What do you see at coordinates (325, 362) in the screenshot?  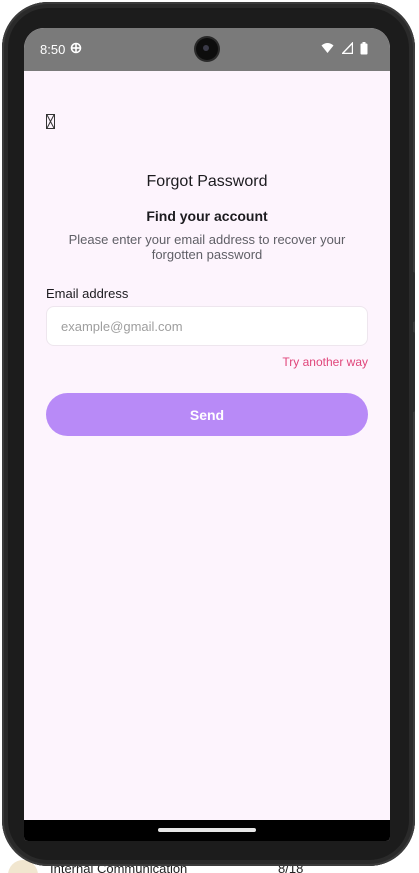 I see `try-another-way-link: Try another way` at bounding box center [325, 362].